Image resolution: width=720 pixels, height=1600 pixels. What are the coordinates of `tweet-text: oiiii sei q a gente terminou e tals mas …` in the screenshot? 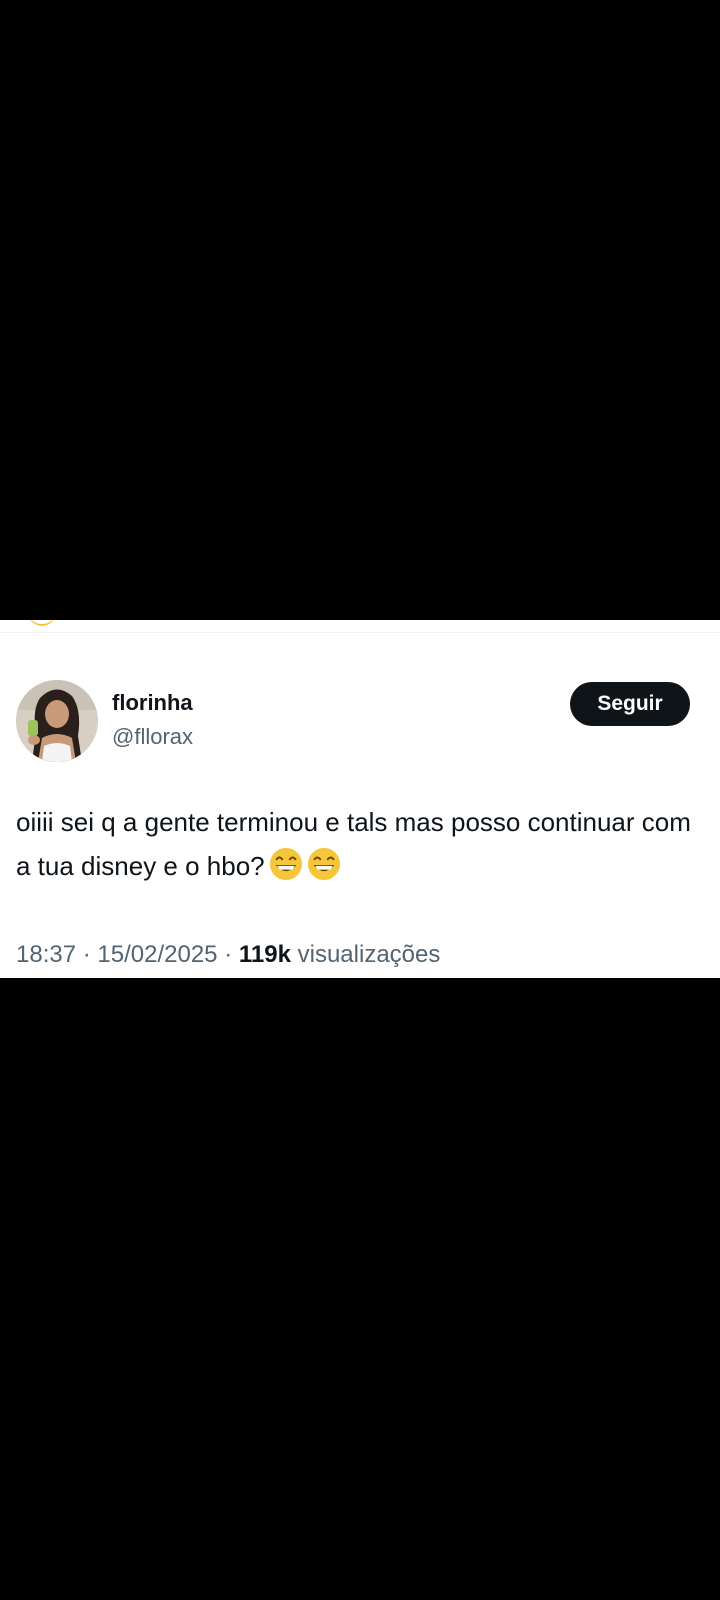 It's located at (356, 844).